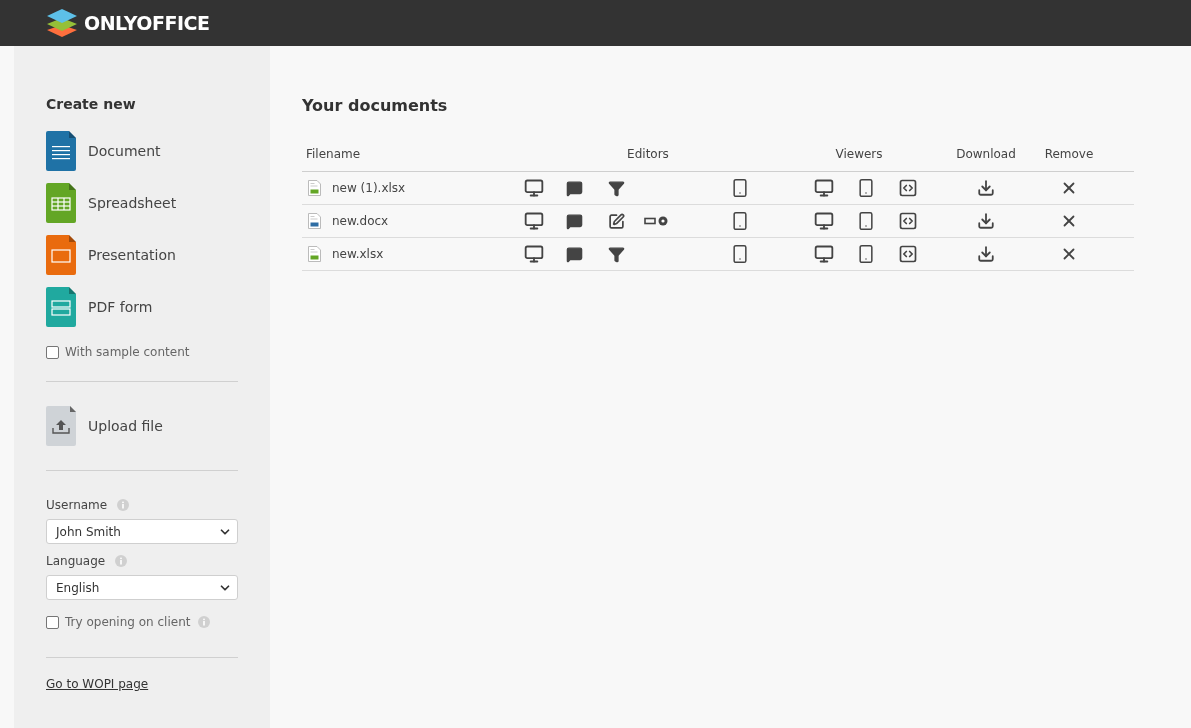  I want to click on checkbox-label: With sample content, so click(127, 352).